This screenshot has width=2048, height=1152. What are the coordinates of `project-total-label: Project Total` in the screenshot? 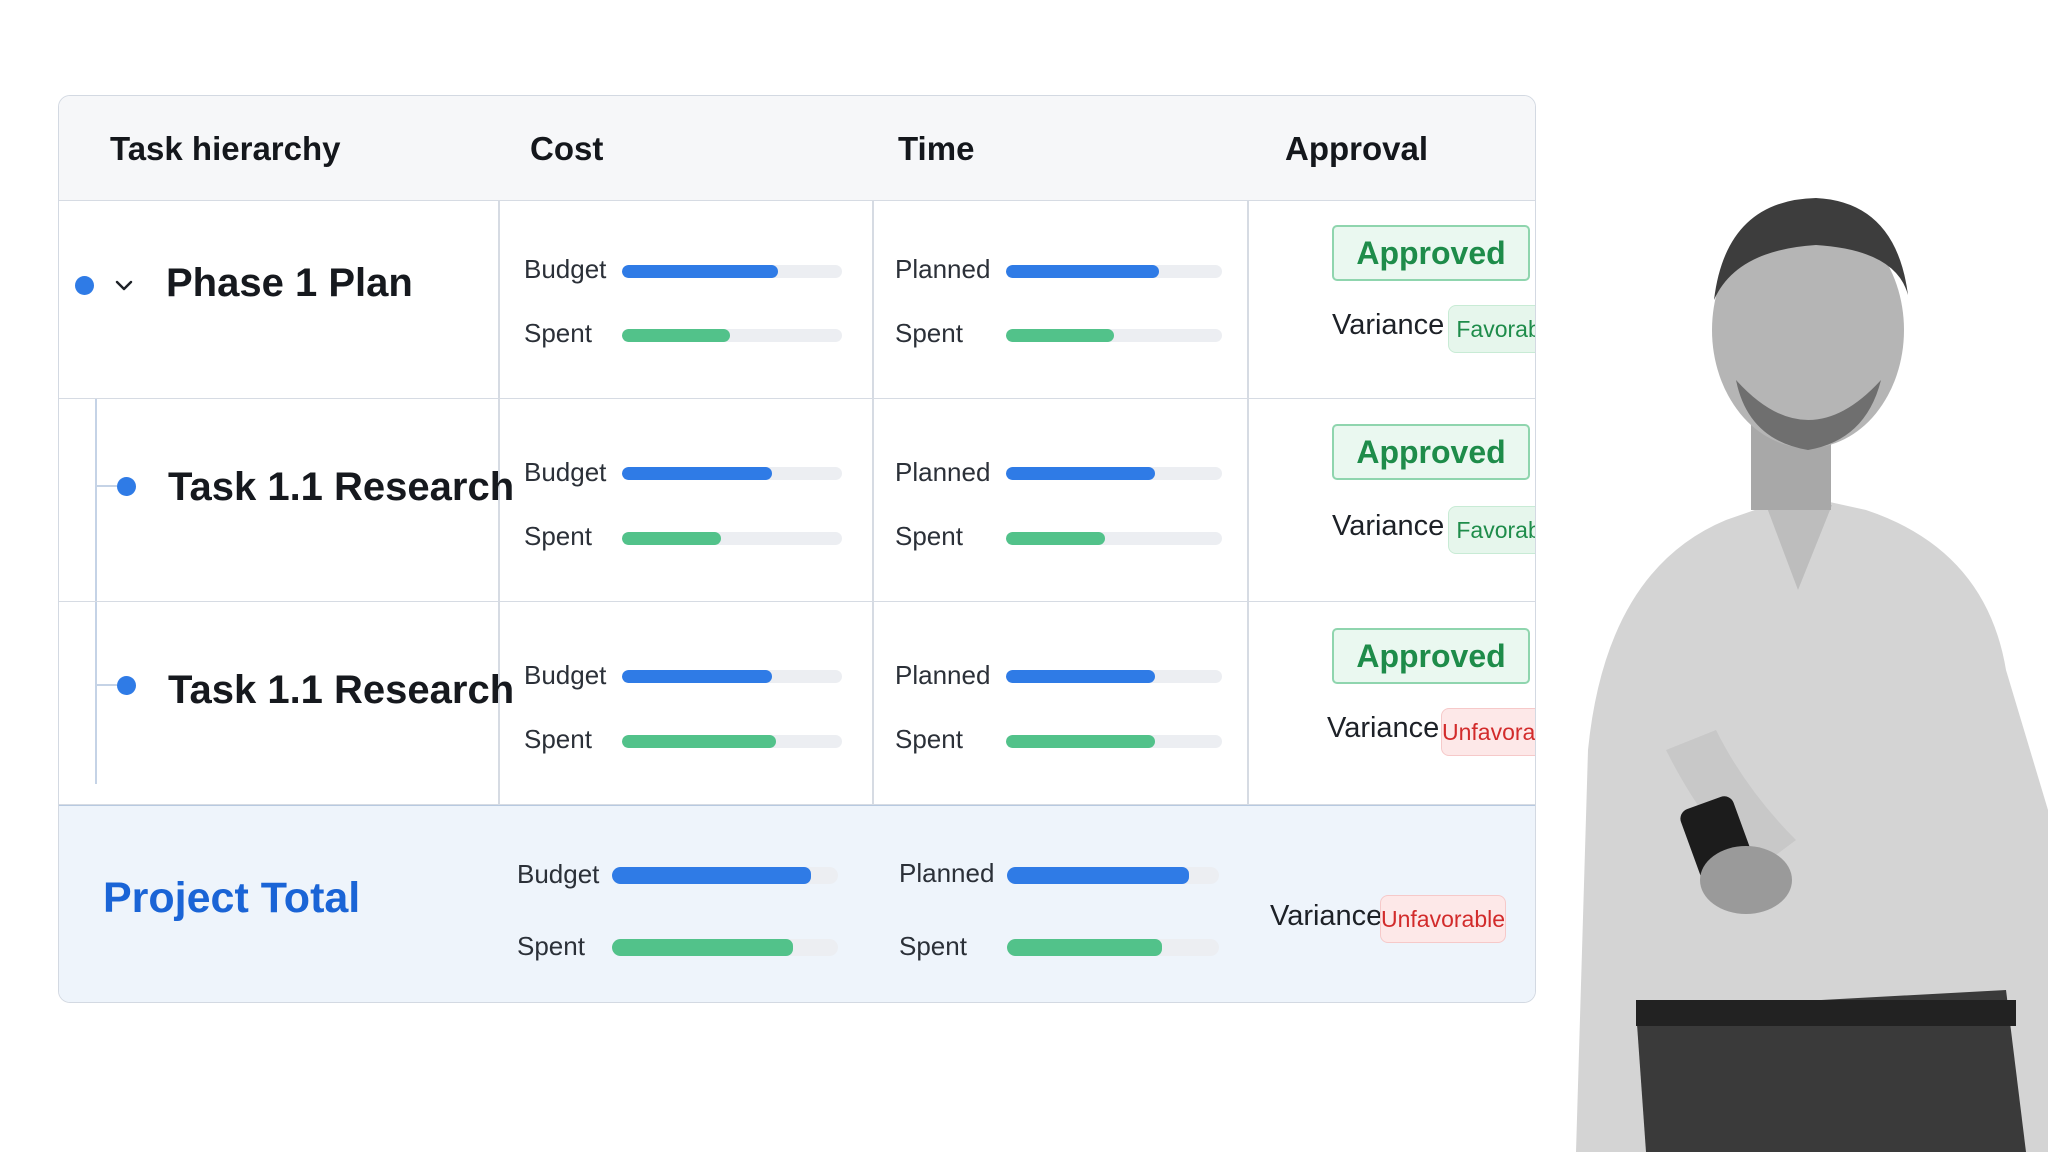 It's located at (232, 898).